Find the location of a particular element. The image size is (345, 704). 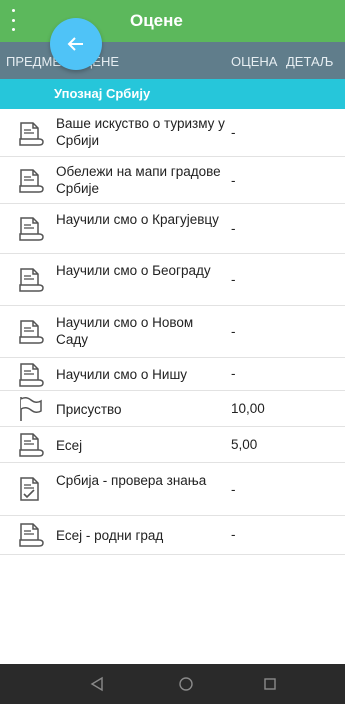

item-name: Есеј is located at coordinates (69, 445).